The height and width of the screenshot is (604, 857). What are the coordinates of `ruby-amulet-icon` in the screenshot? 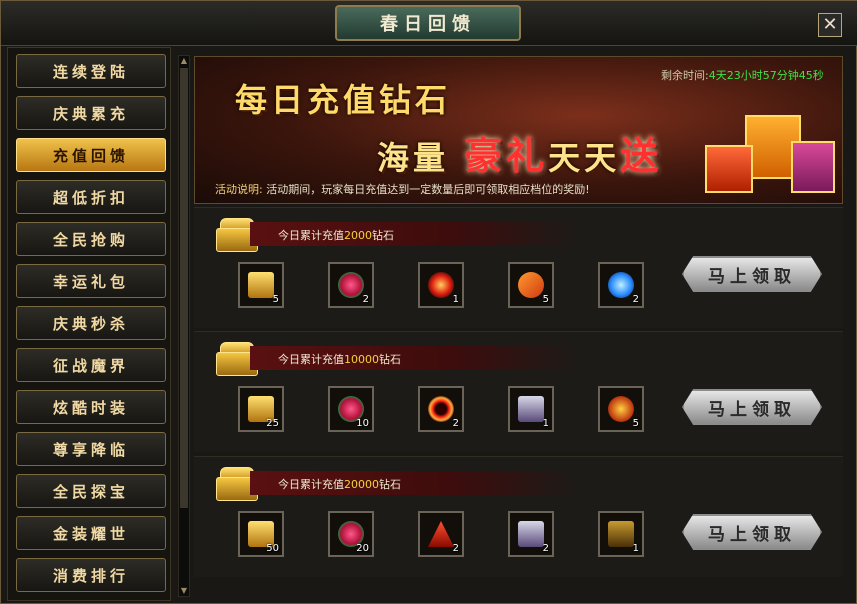 It's located at (351, 285).